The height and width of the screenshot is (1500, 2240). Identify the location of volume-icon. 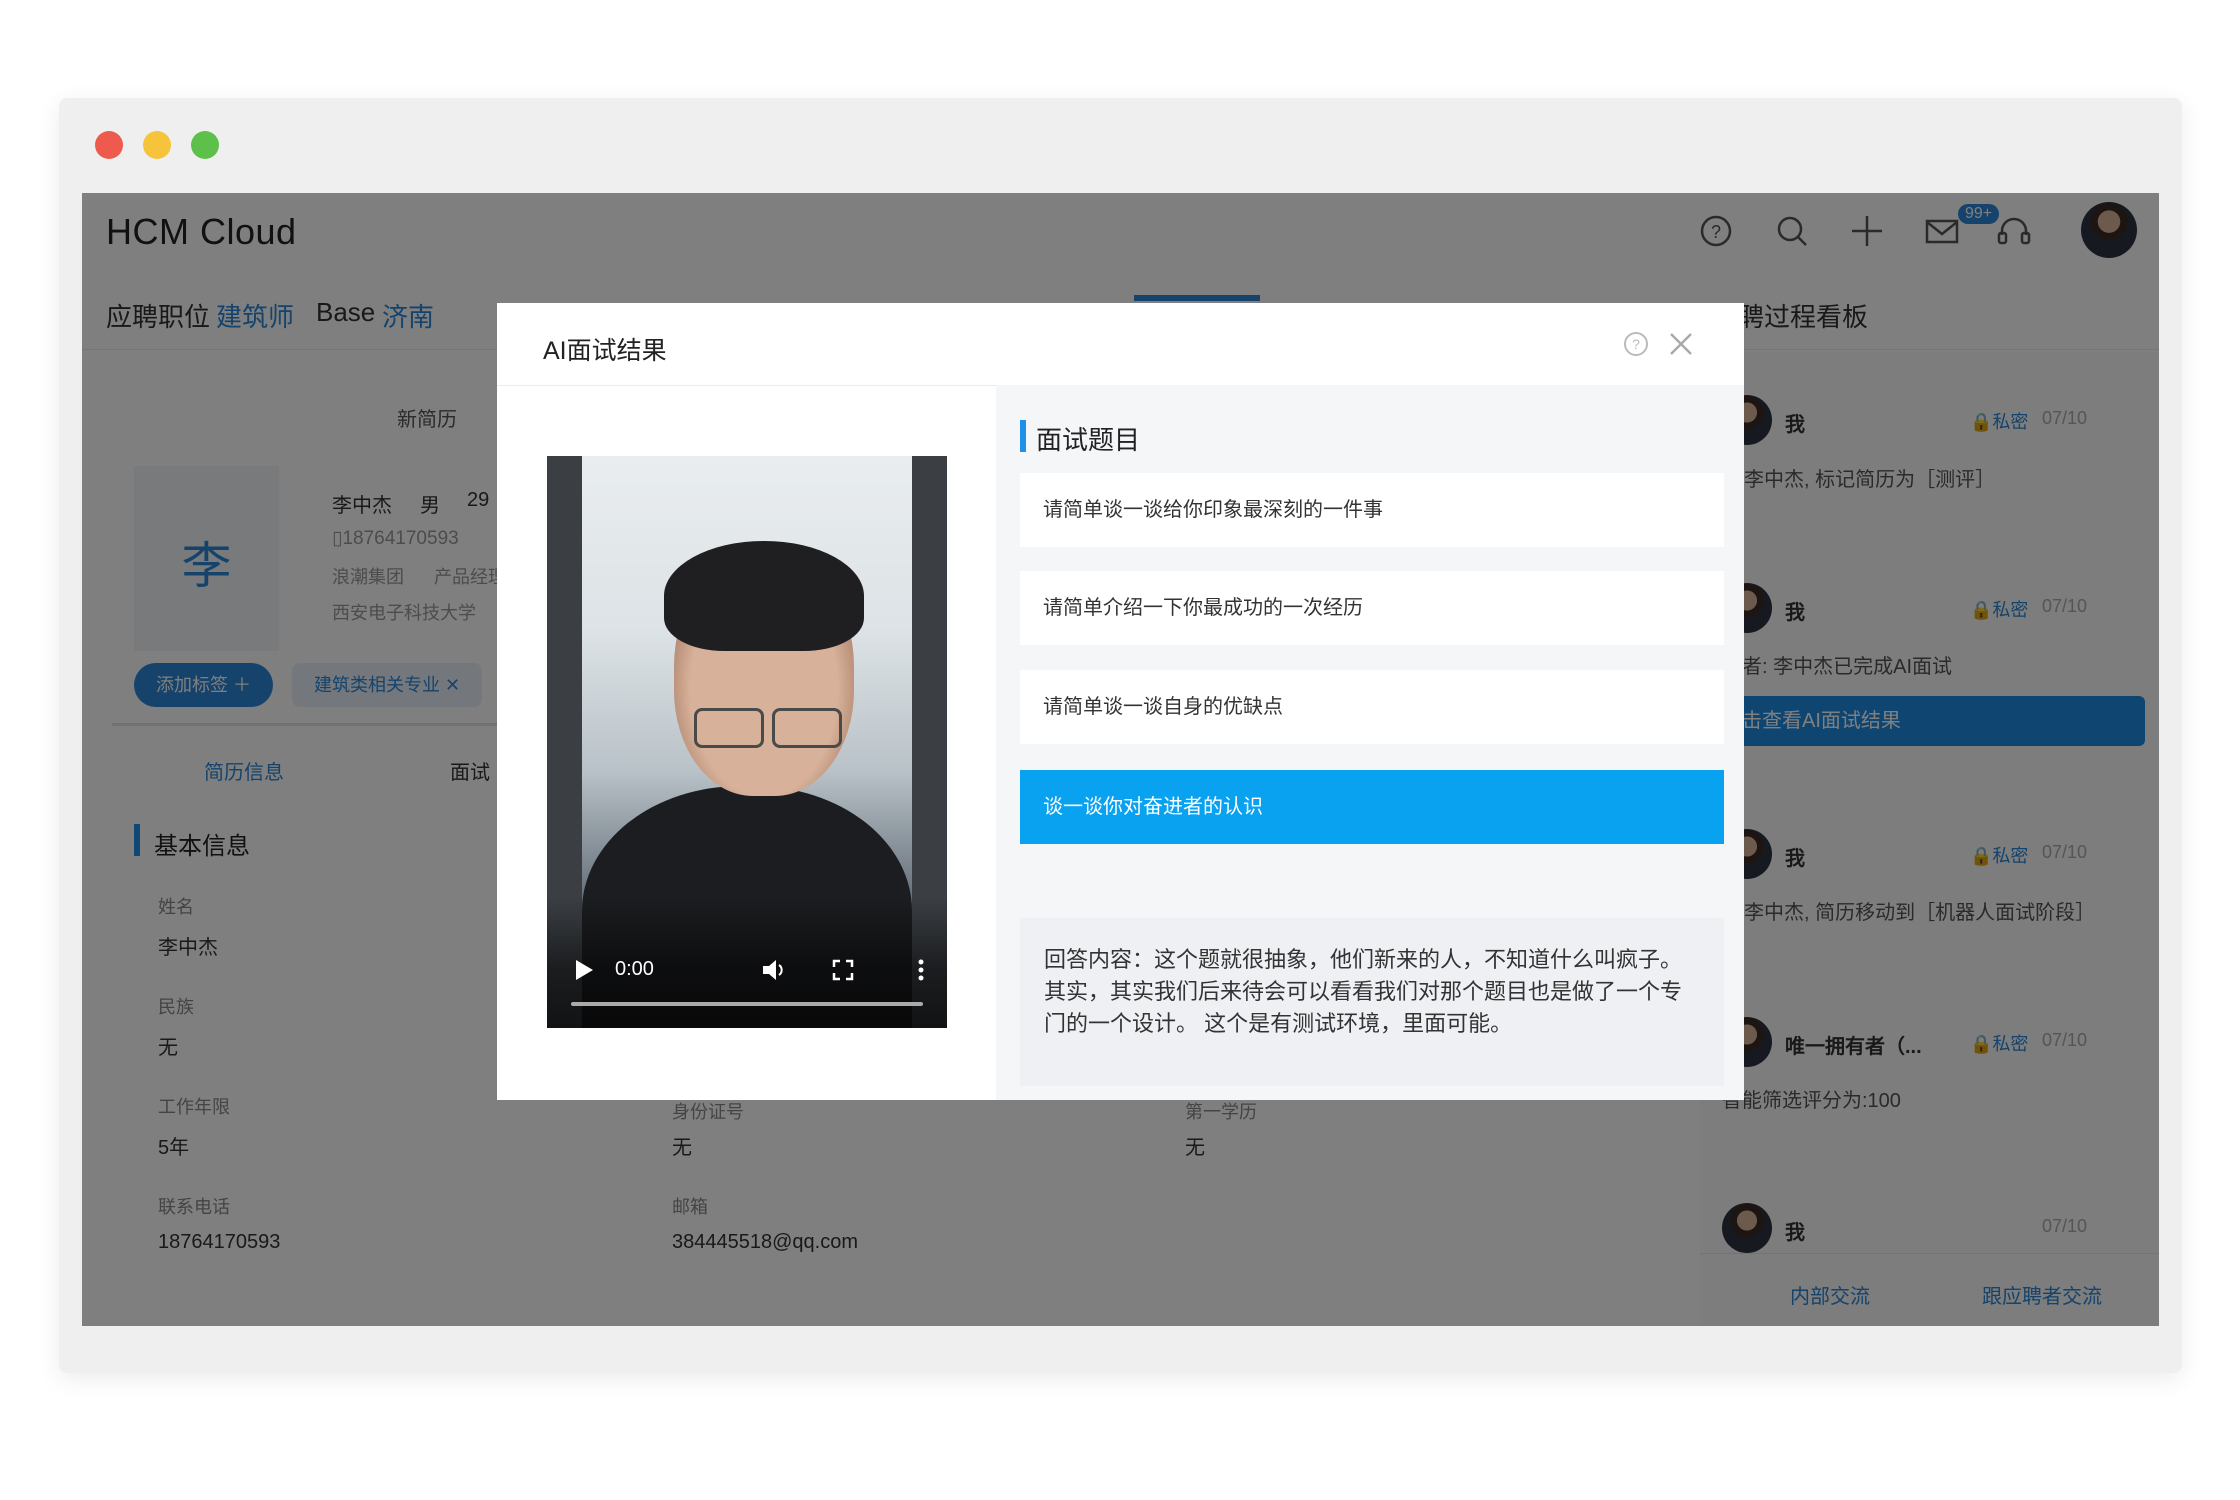
(774, 970).